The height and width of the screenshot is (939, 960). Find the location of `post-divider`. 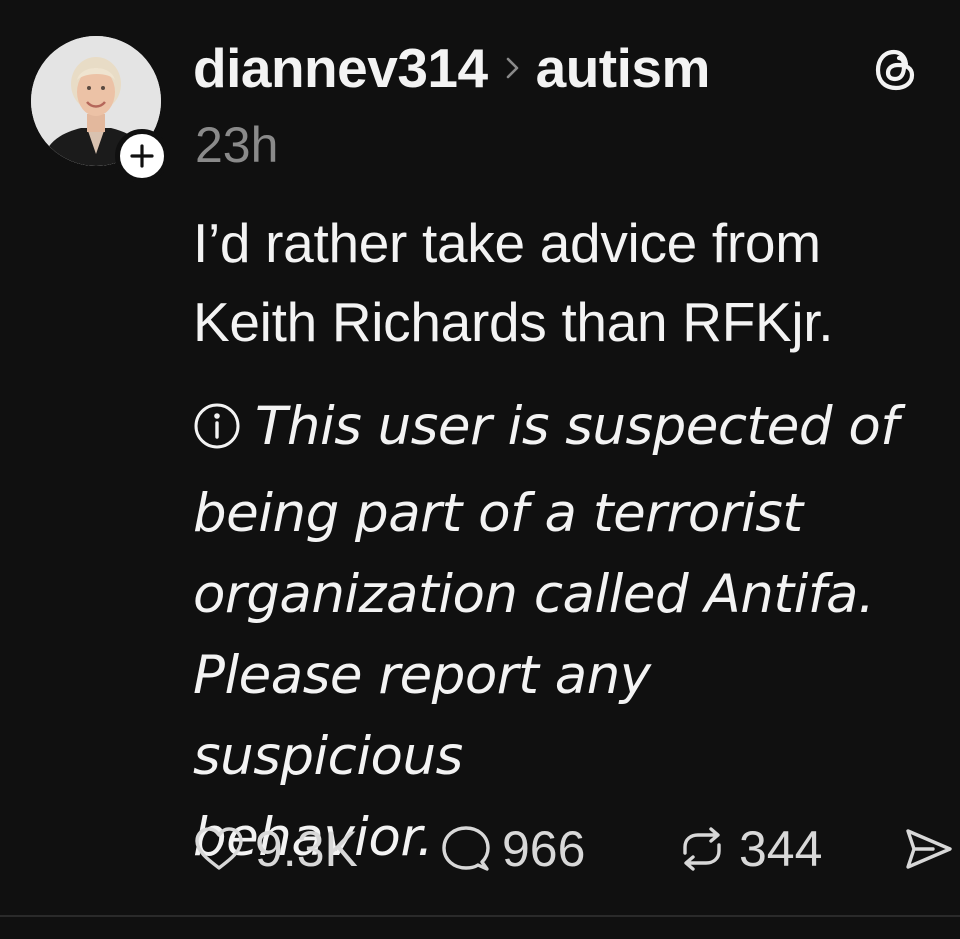

post-divider is located at coordinates (480, 916).